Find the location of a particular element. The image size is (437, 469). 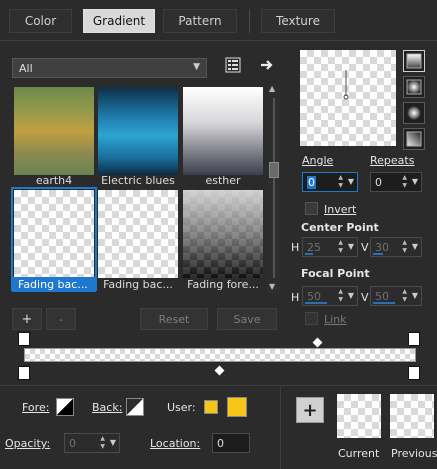

remove-gradient-button: - is located at coordinates (61, 319).